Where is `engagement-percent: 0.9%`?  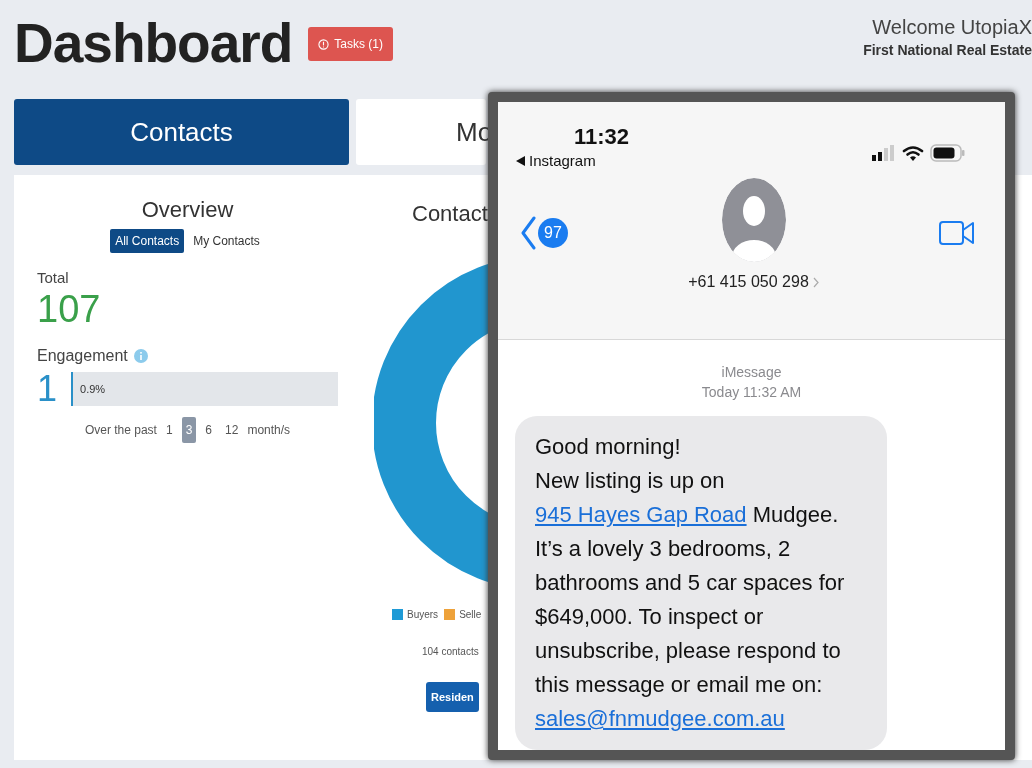
engagement-percent: 0.9% is located at coordinates (93, 389).